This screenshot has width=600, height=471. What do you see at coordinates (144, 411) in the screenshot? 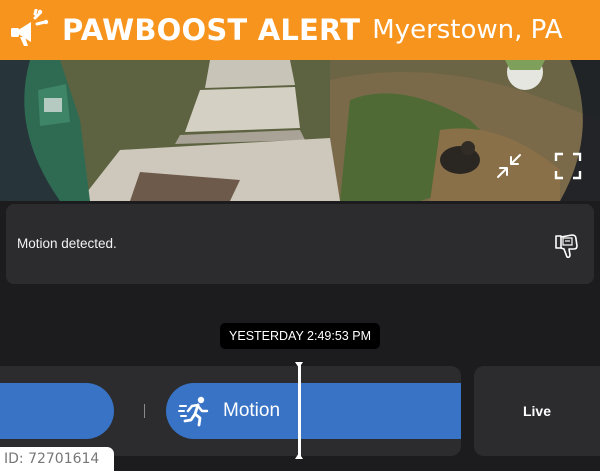
I see `timeline-divider` at bounding box center [144, 411].